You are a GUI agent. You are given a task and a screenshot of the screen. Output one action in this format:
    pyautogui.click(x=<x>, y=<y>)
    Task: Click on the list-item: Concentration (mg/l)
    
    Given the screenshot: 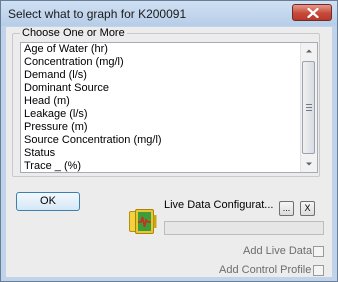 What is the action you would take?
    pyautogui.click(x=169, y=62)
    